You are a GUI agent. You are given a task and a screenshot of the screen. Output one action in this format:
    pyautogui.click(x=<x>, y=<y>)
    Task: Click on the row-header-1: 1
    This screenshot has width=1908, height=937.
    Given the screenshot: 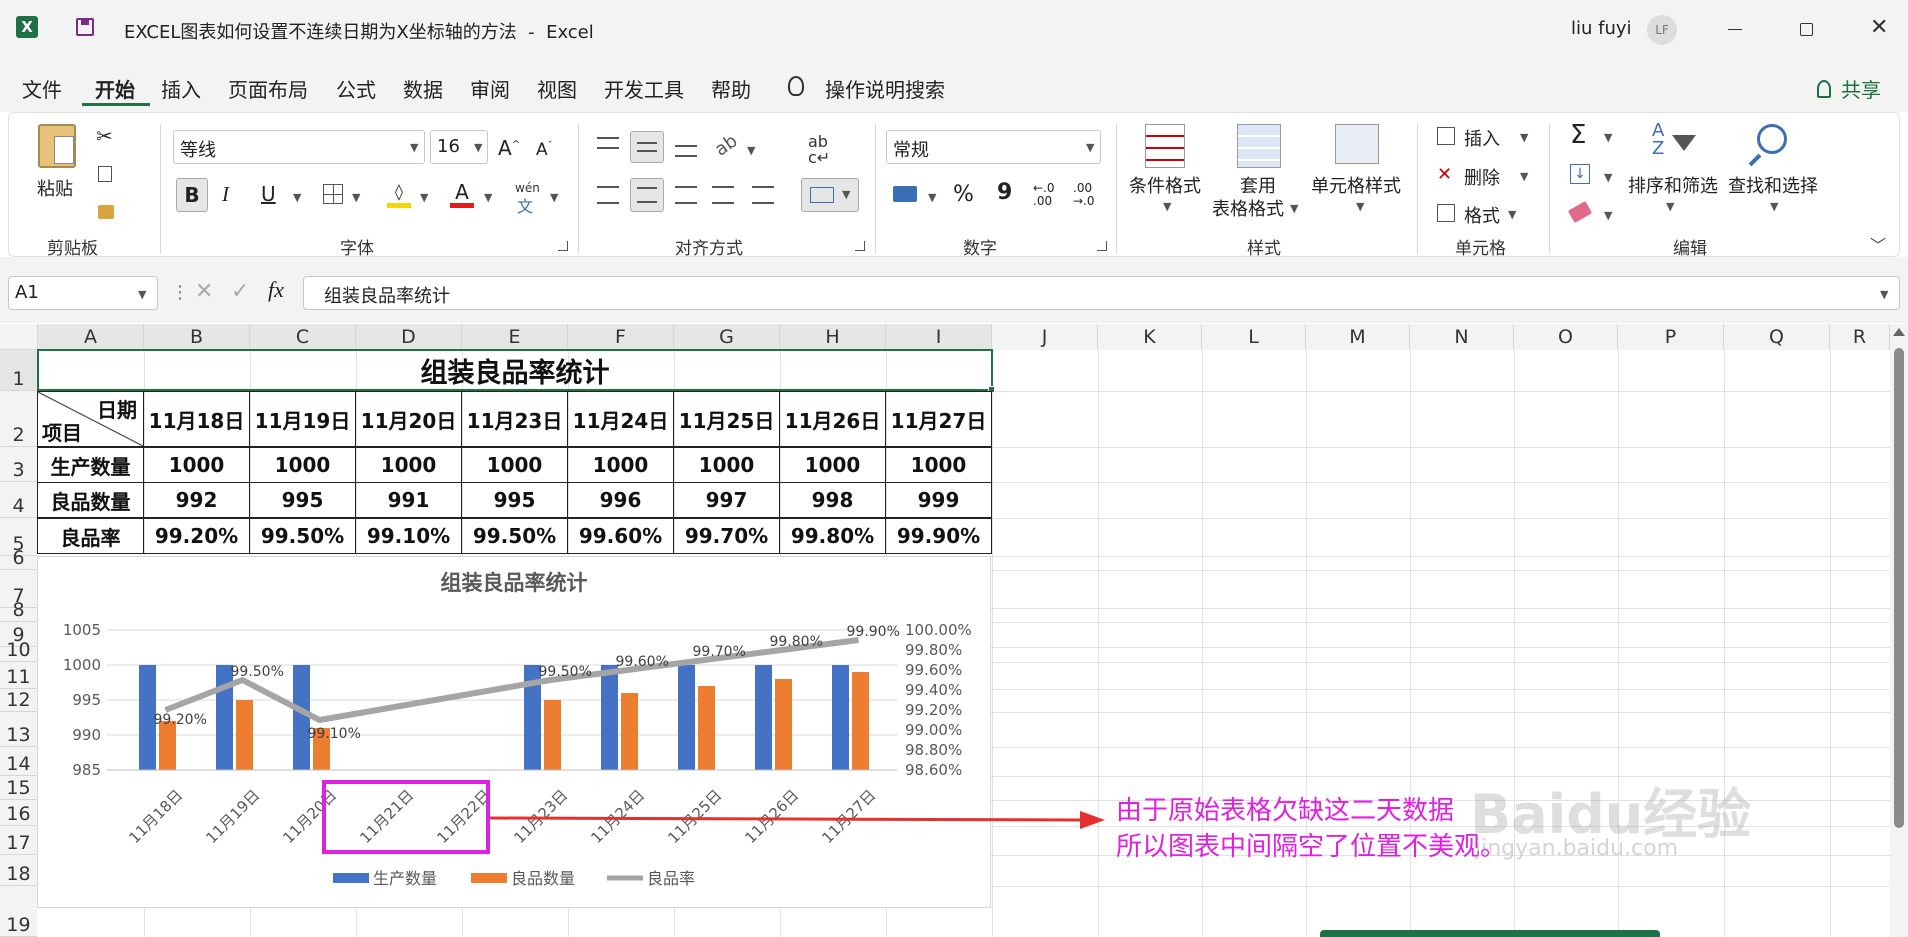 What is the action you would take?
    pyautogui.click(x=18, y=370)
    